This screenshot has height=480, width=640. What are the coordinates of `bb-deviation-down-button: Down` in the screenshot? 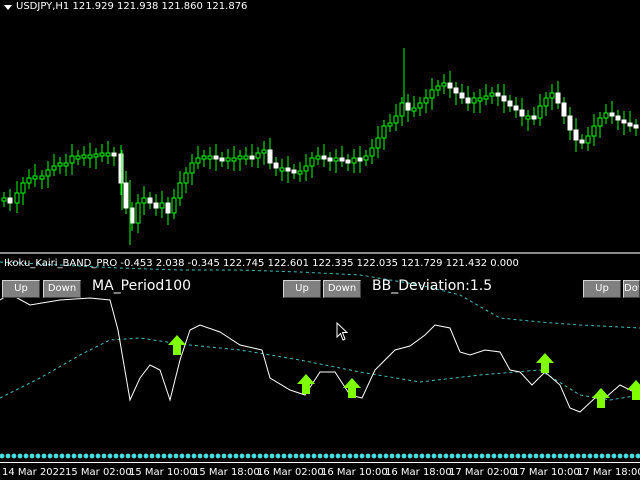 It's located at (342, 289).